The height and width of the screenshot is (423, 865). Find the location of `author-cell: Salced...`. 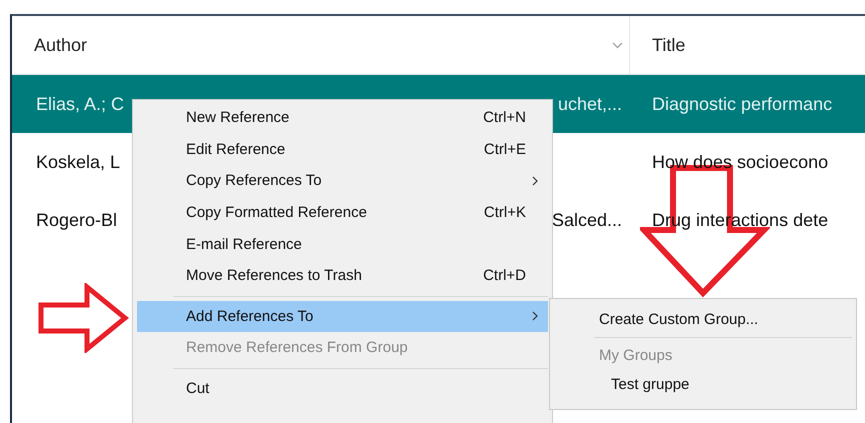

author-cell: Salced... is located at coordinates (587, 220).